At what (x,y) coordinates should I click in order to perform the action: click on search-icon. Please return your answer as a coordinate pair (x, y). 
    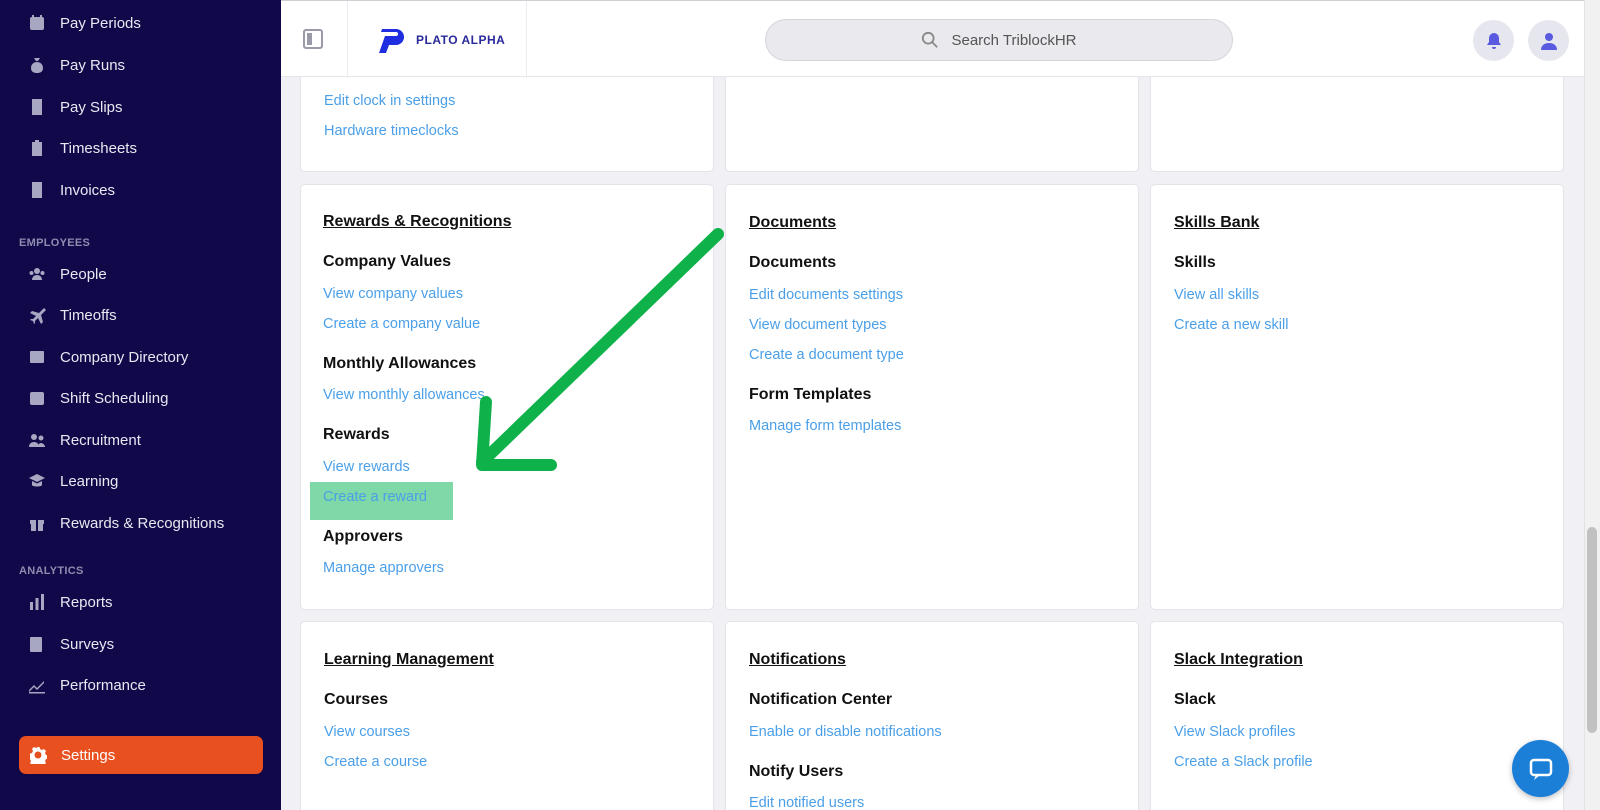
    Looking at the image, I should click on (930, 39).